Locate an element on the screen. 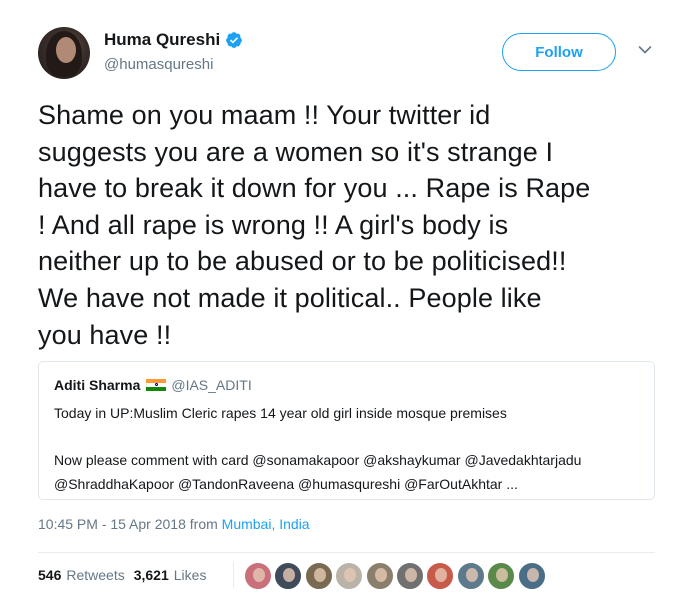 This screenshot has width=693, height=599. tweet-stats: 546 Retweets 3,621 Likes is located at coordinates (122, 575).